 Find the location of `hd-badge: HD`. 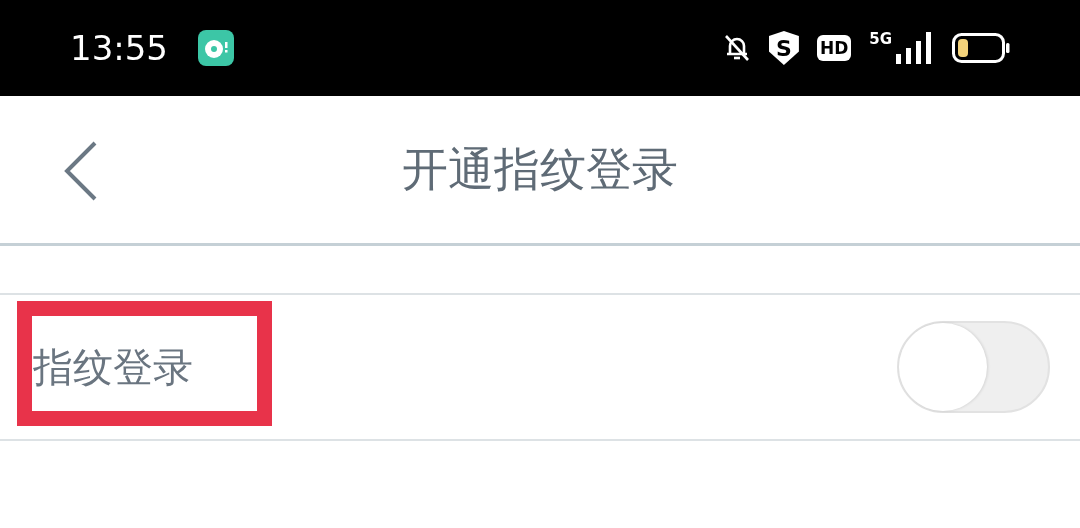

hd-badge: HD is located at coordinates (834, 48).